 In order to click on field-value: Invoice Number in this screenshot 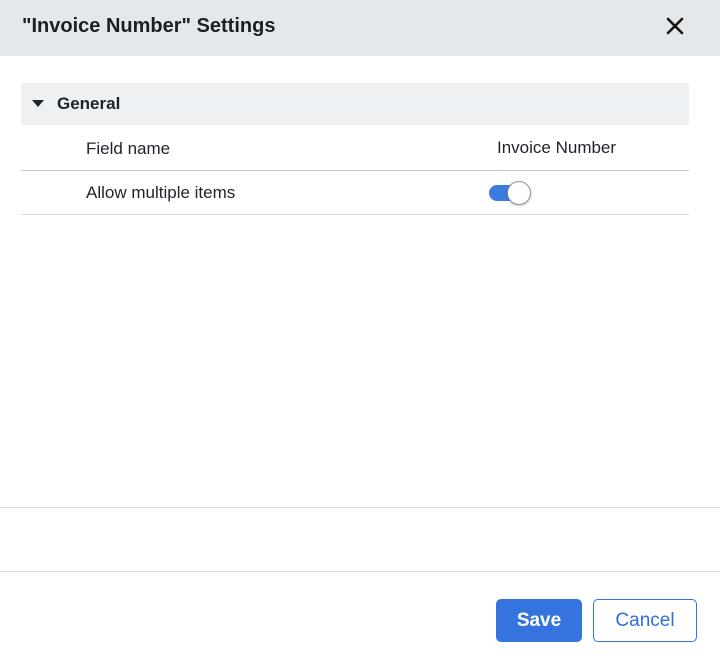, I will do `click(557, 147)`.